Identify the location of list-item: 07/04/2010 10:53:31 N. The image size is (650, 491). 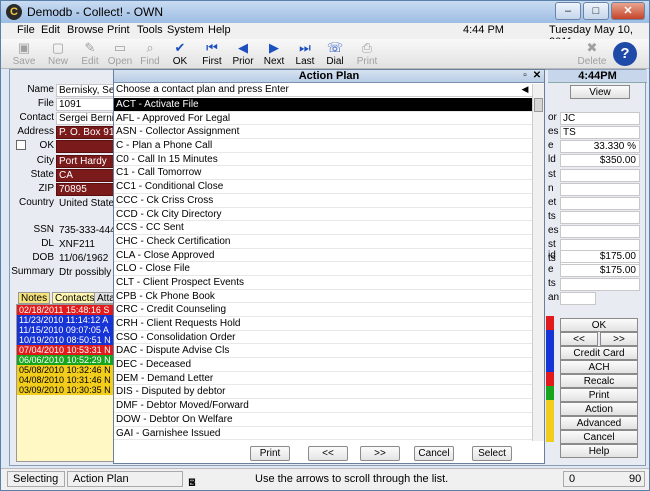
(68, 350).